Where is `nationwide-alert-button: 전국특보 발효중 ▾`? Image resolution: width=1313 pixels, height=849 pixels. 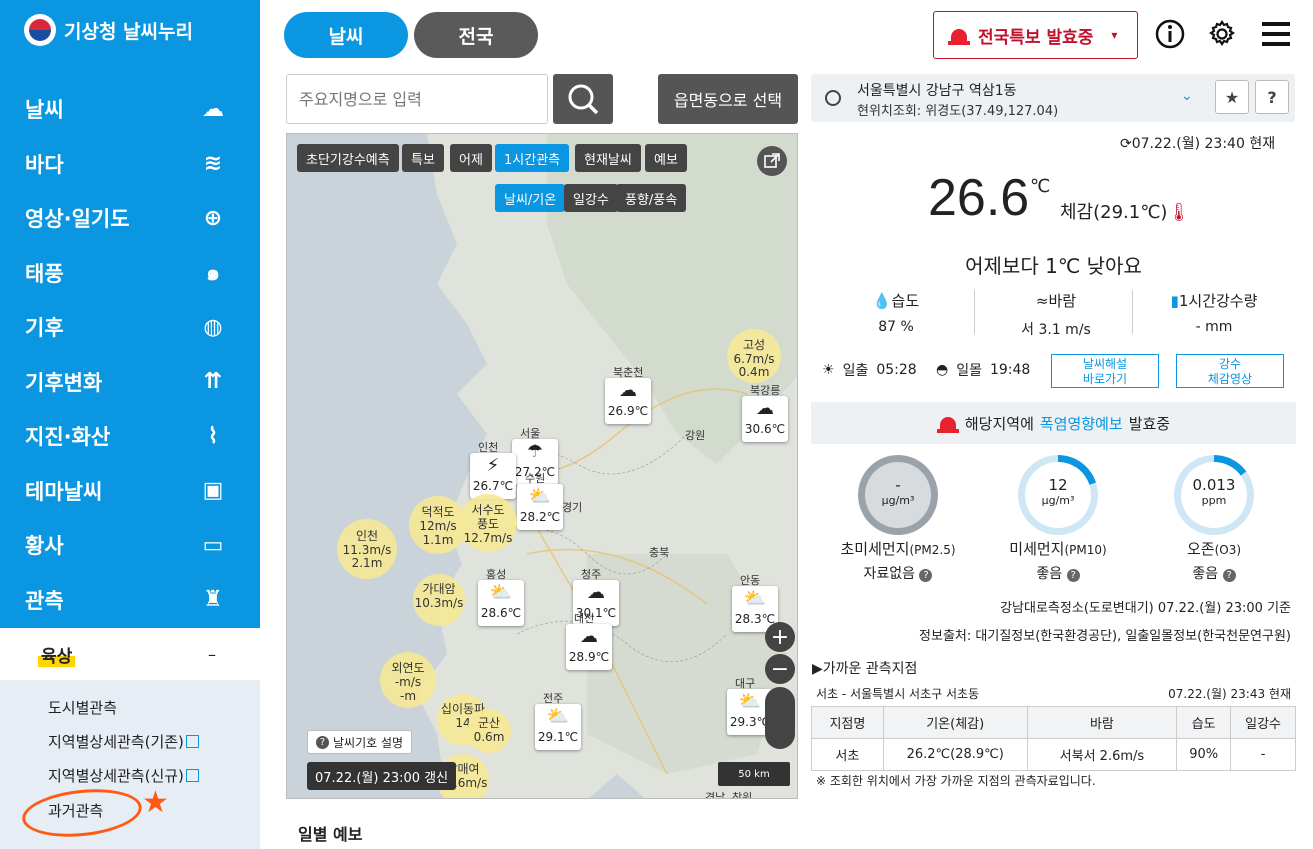 nationwide-alert-button: 전국특보 발효중 ▾ is located at coordinates (1035, 35).